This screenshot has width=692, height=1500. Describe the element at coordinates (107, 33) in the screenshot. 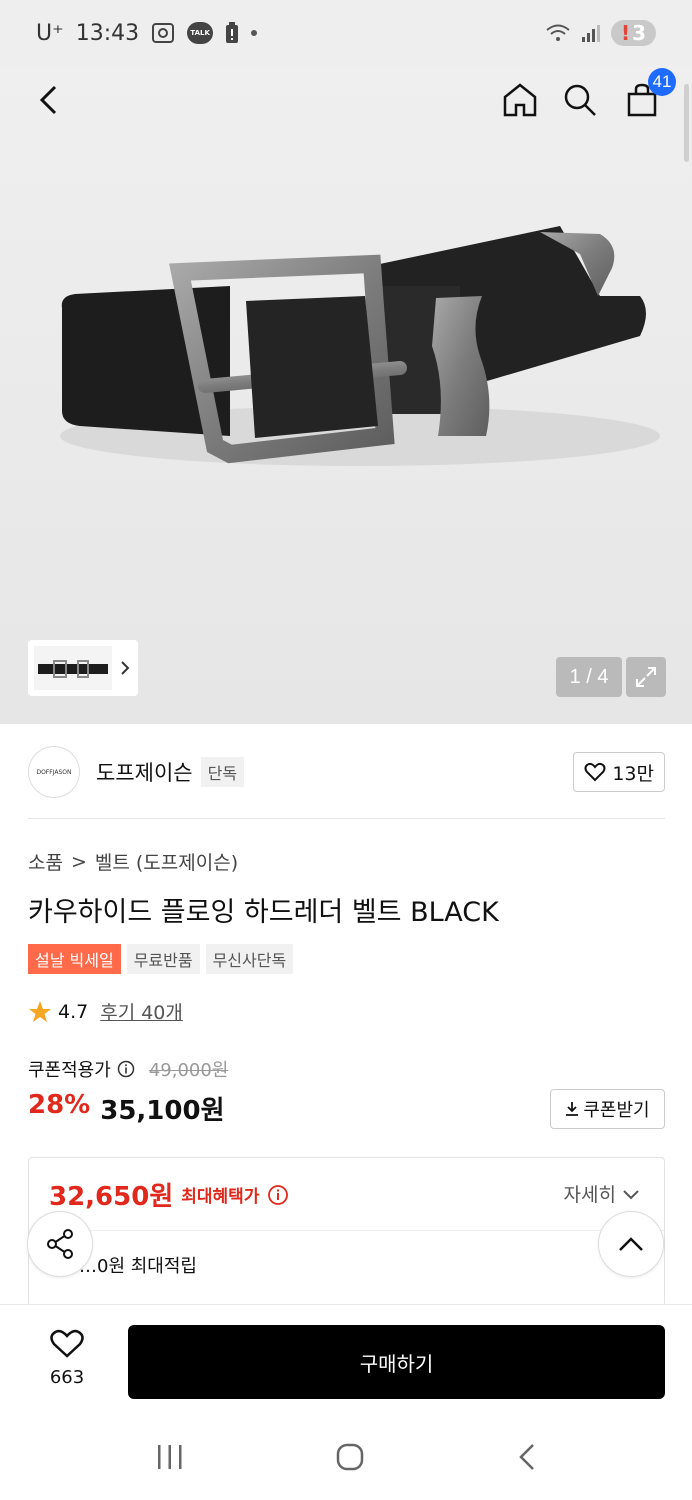

I see `status-time: 13:43` at that location.